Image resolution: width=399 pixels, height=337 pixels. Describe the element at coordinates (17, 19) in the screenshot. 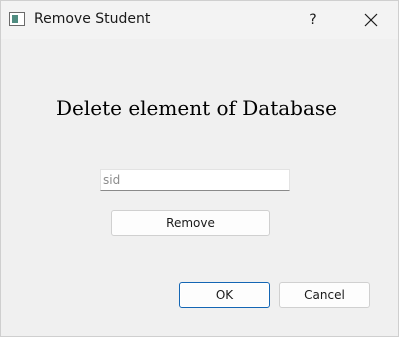

I see `app-window-icon` at that location.